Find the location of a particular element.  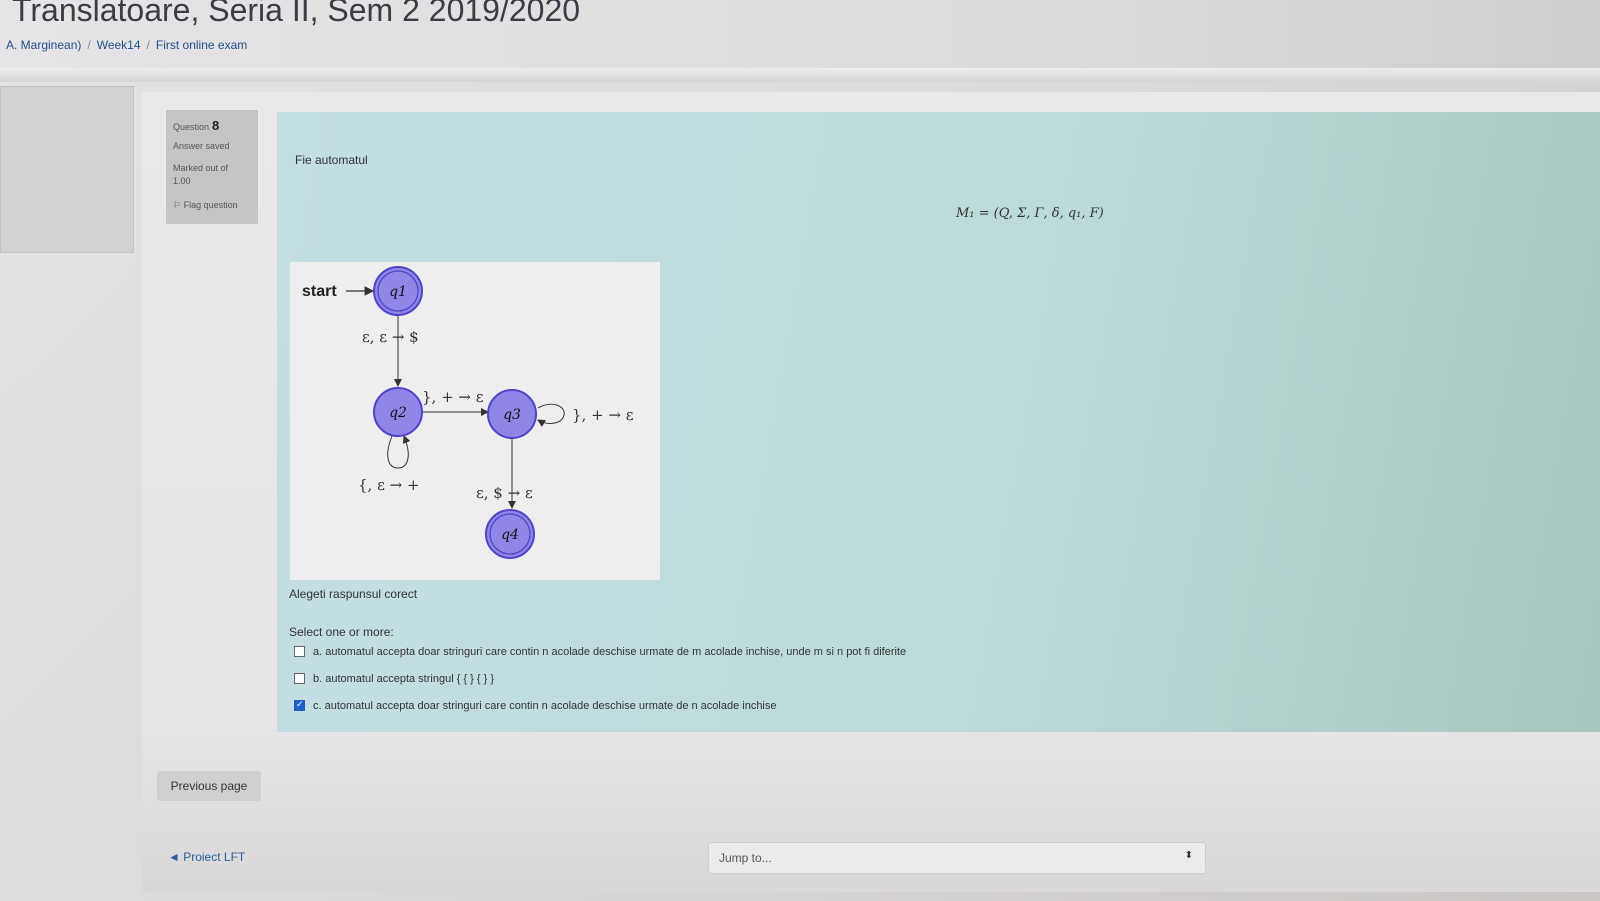

svg-text: q1 is located at coordinates (398, 292).